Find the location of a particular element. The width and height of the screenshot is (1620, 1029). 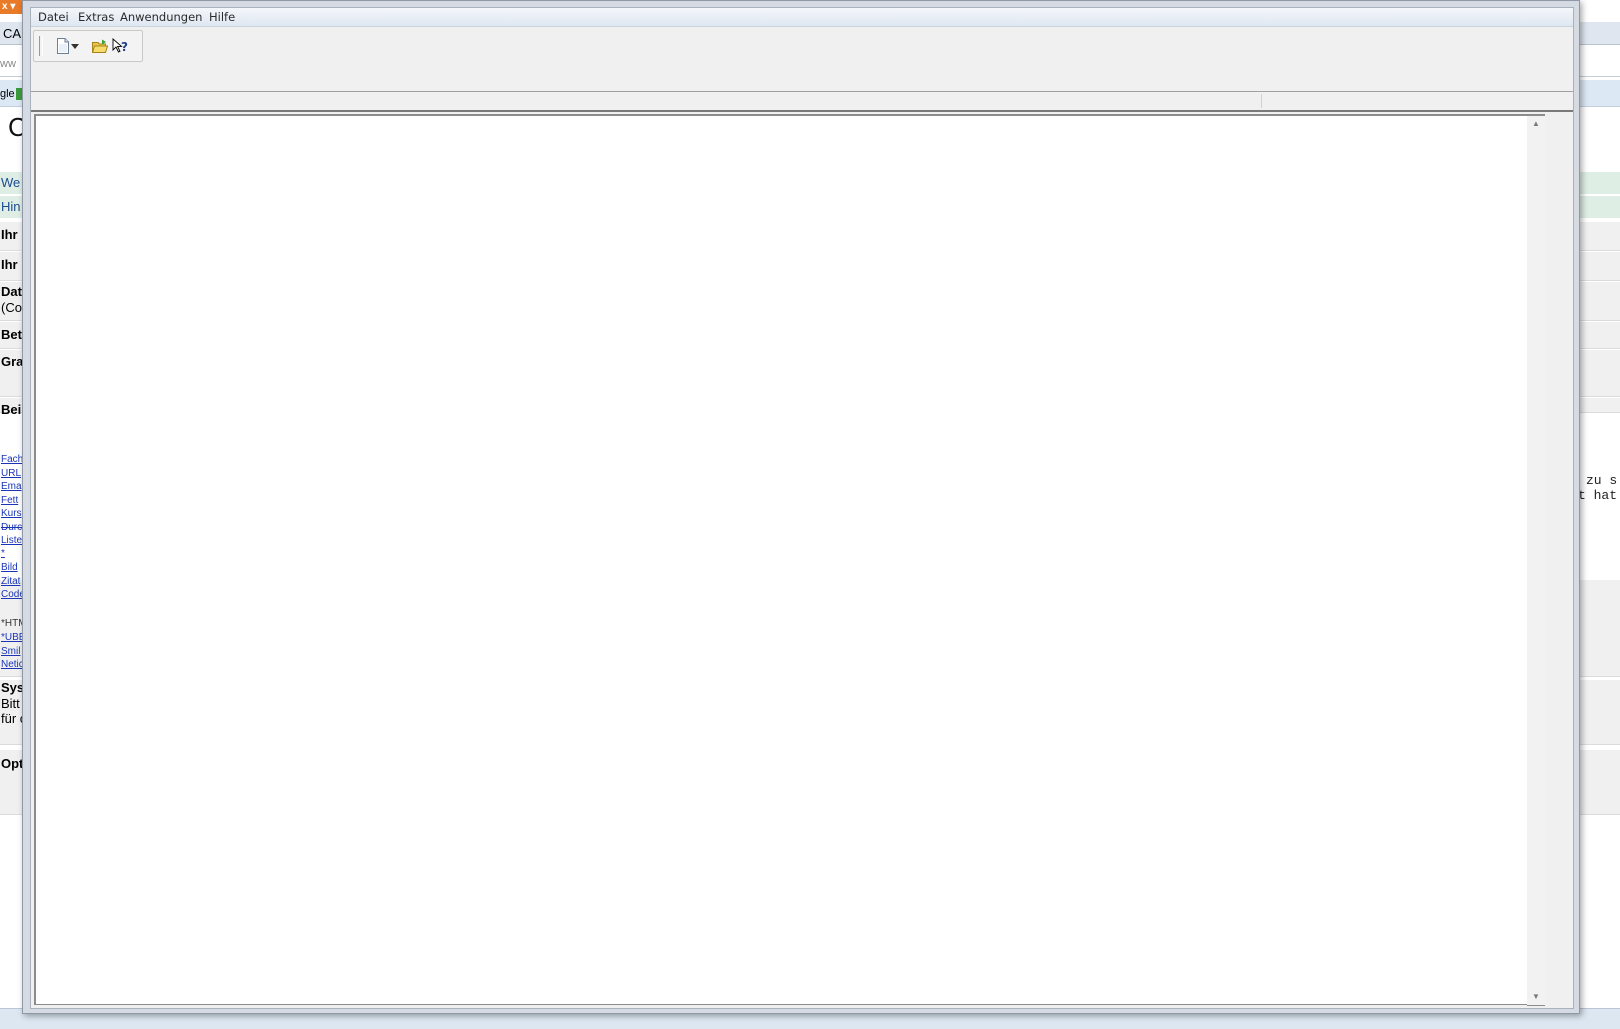

form-label: Hin is located at coordinates (11, 206).